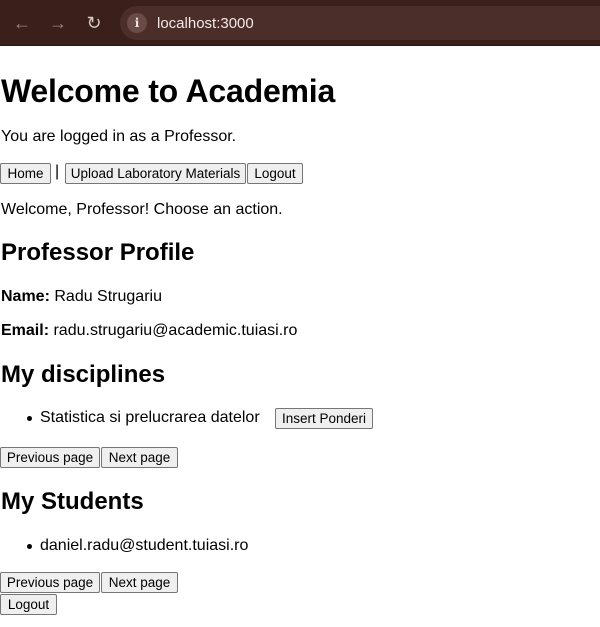  Describe the element at coordinates (142, 209) in the screenshot. I see `welcome-message: Welcome, Professor! Choose an action.` at that location.